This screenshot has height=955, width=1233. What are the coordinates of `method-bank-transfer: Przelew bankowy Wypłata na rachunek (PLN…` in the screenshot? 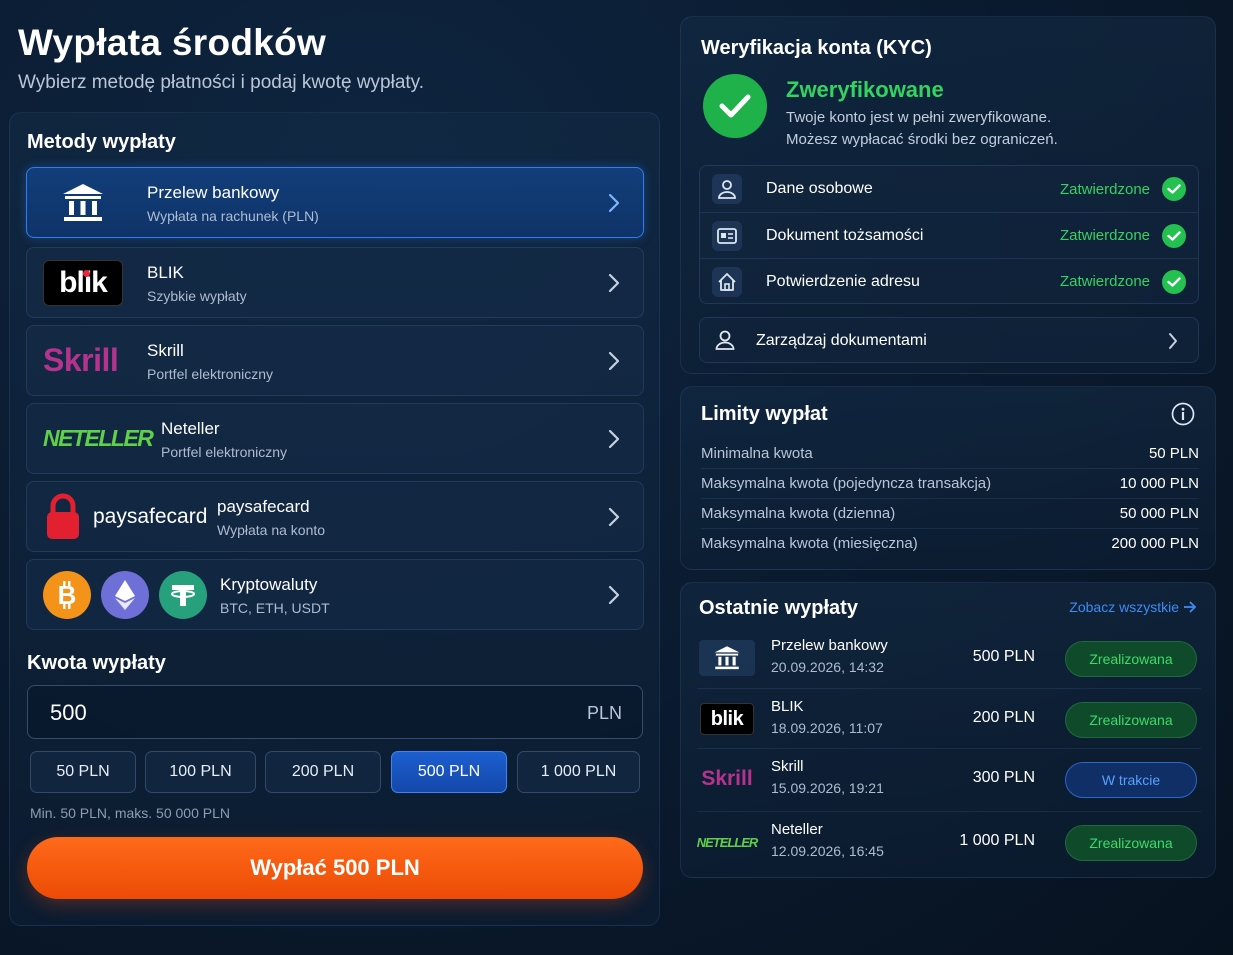 It's located at (335, 202).